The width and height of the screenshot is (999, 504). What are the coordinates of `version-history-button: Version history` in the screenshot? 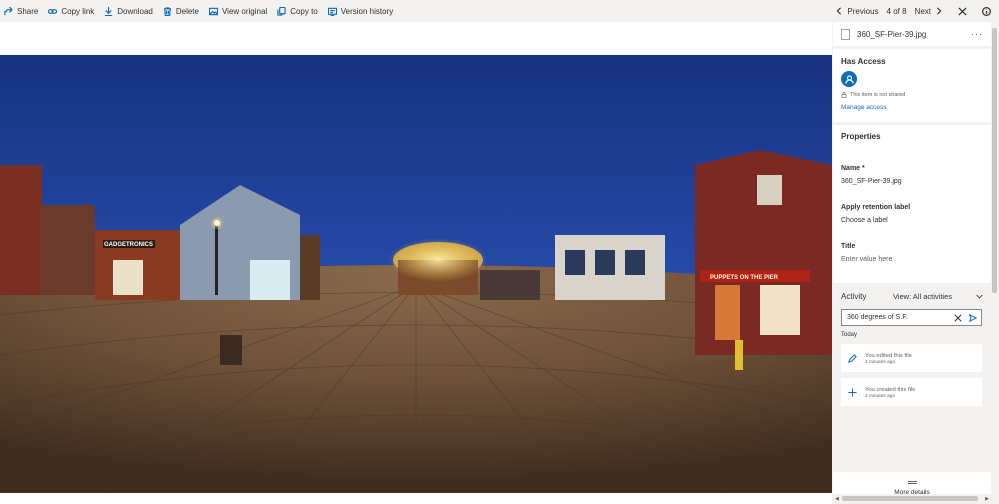 It's located at (361, 11).